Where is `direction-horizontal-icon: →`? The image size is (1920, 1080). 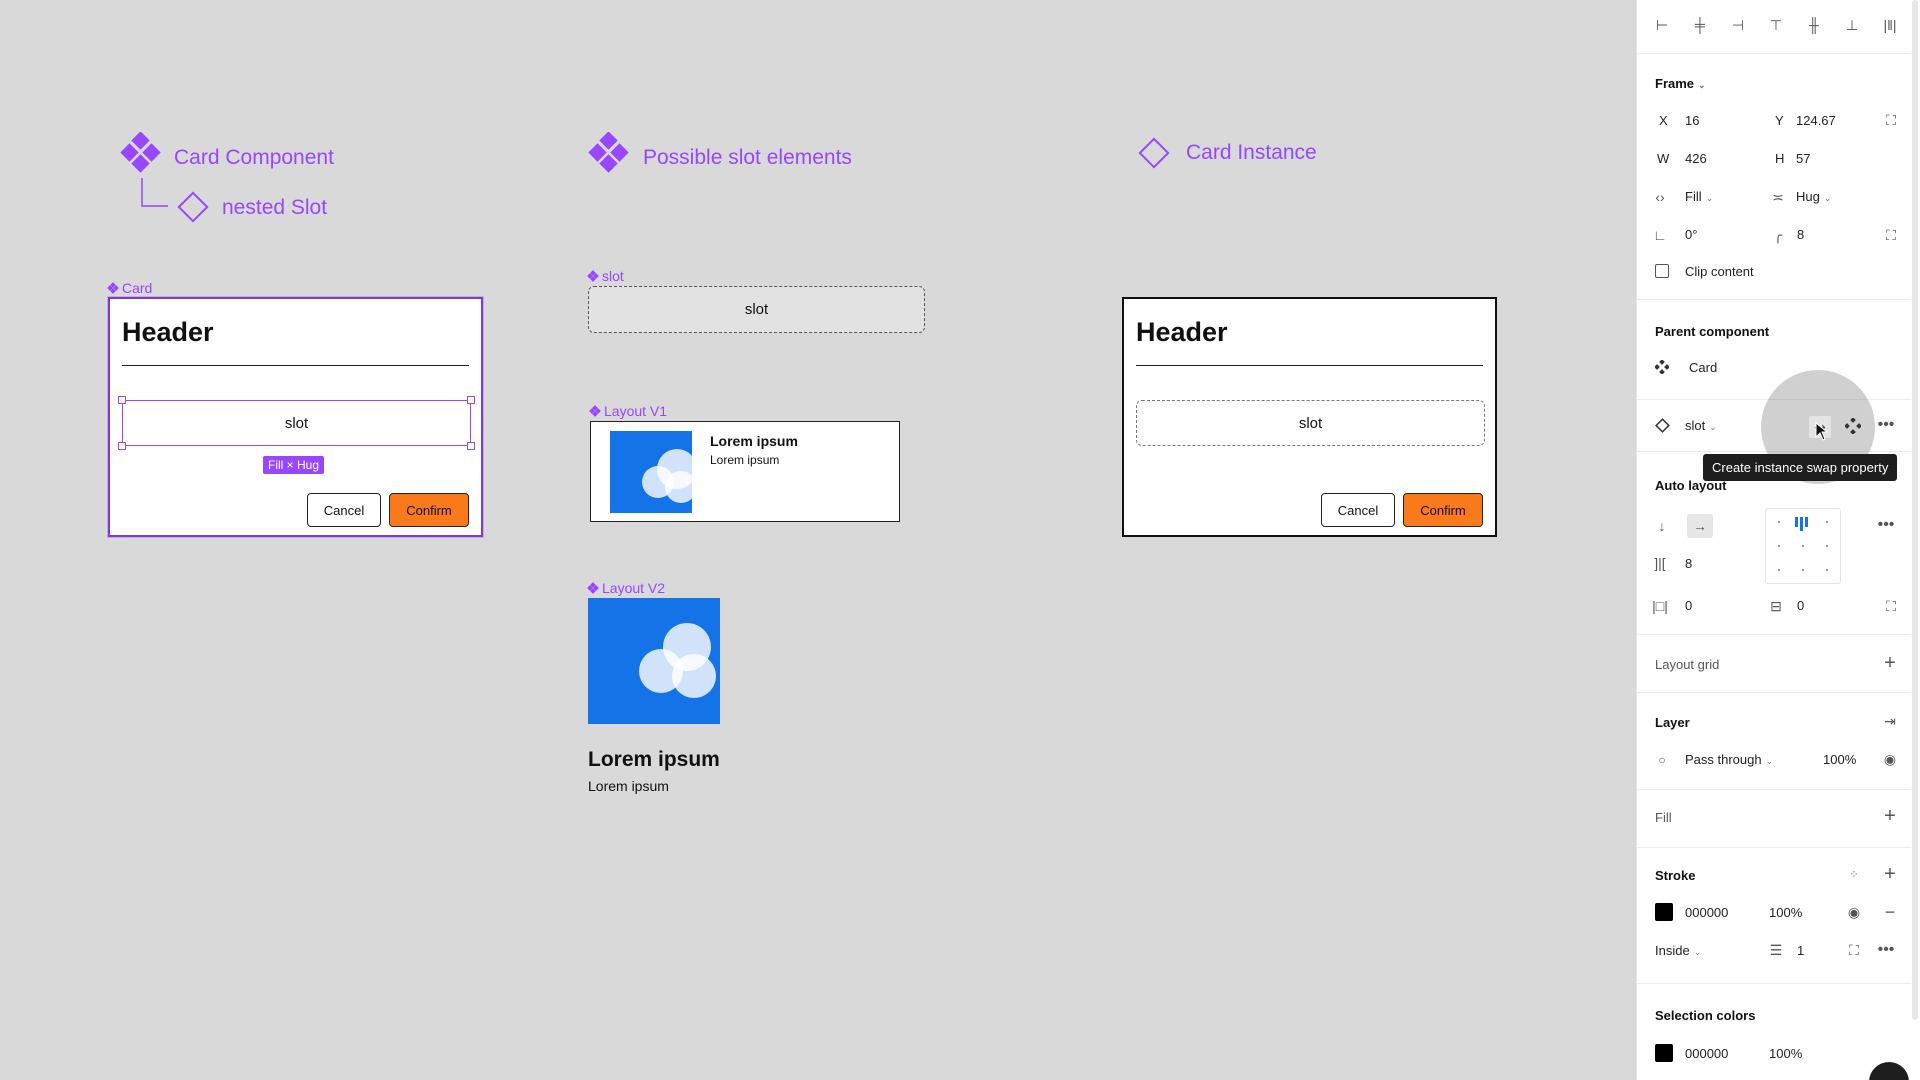
direction-horizontal-icon: → is located at coordinates (1700, 526).